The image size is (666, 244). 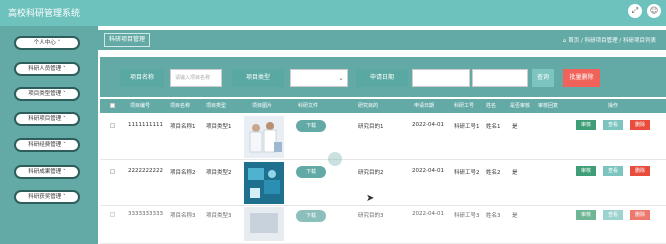 What do you see at coordinates (319, 78) in the screenshot?
I see `project-type-select: ⌄` at bounding box center [319, 78].